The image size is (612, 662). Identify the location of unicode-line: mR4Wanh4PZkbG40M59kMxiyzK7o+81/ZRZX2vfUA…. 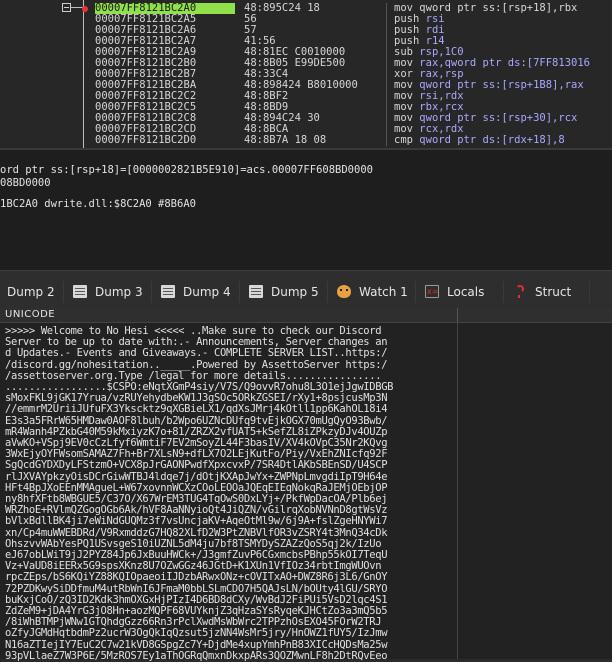
(230, 432).